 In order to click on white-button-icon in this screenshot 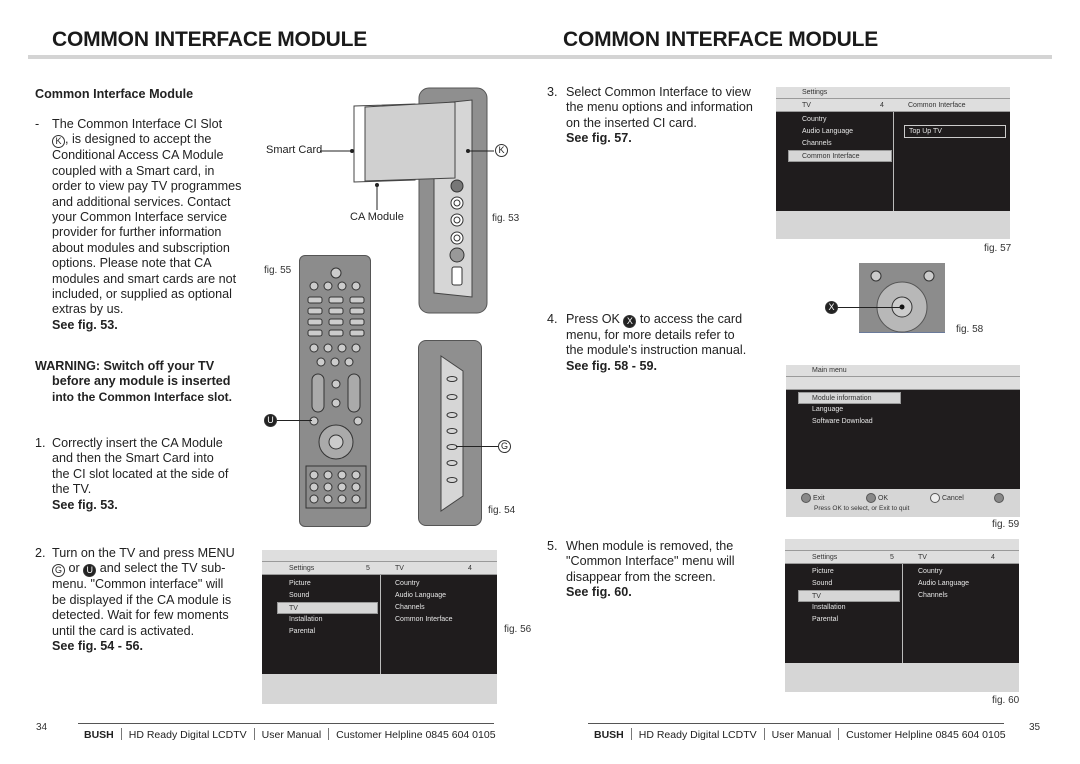, I will do `click(935, 498)`.